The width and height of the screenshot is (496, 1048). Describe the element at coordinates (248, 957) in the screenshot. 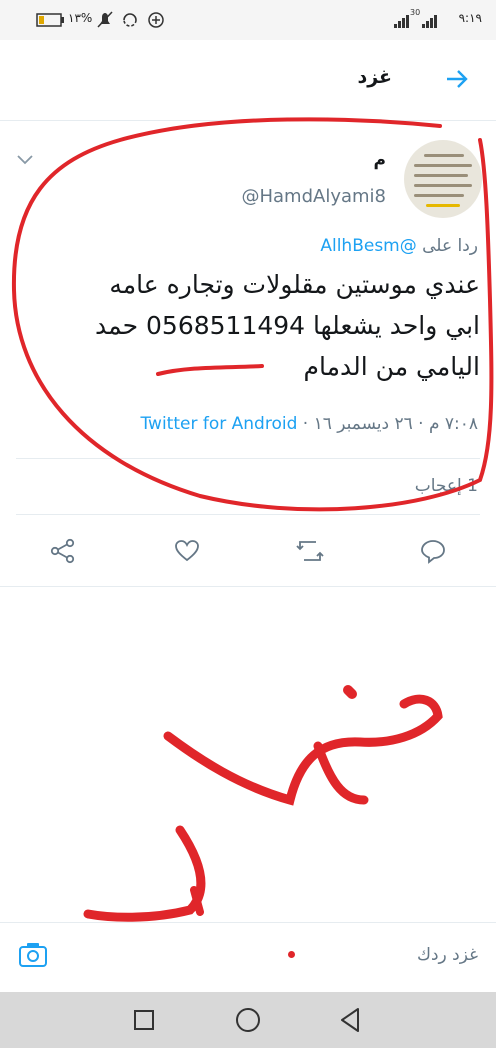

I see `reply-composer: غزد ردك` at that location.